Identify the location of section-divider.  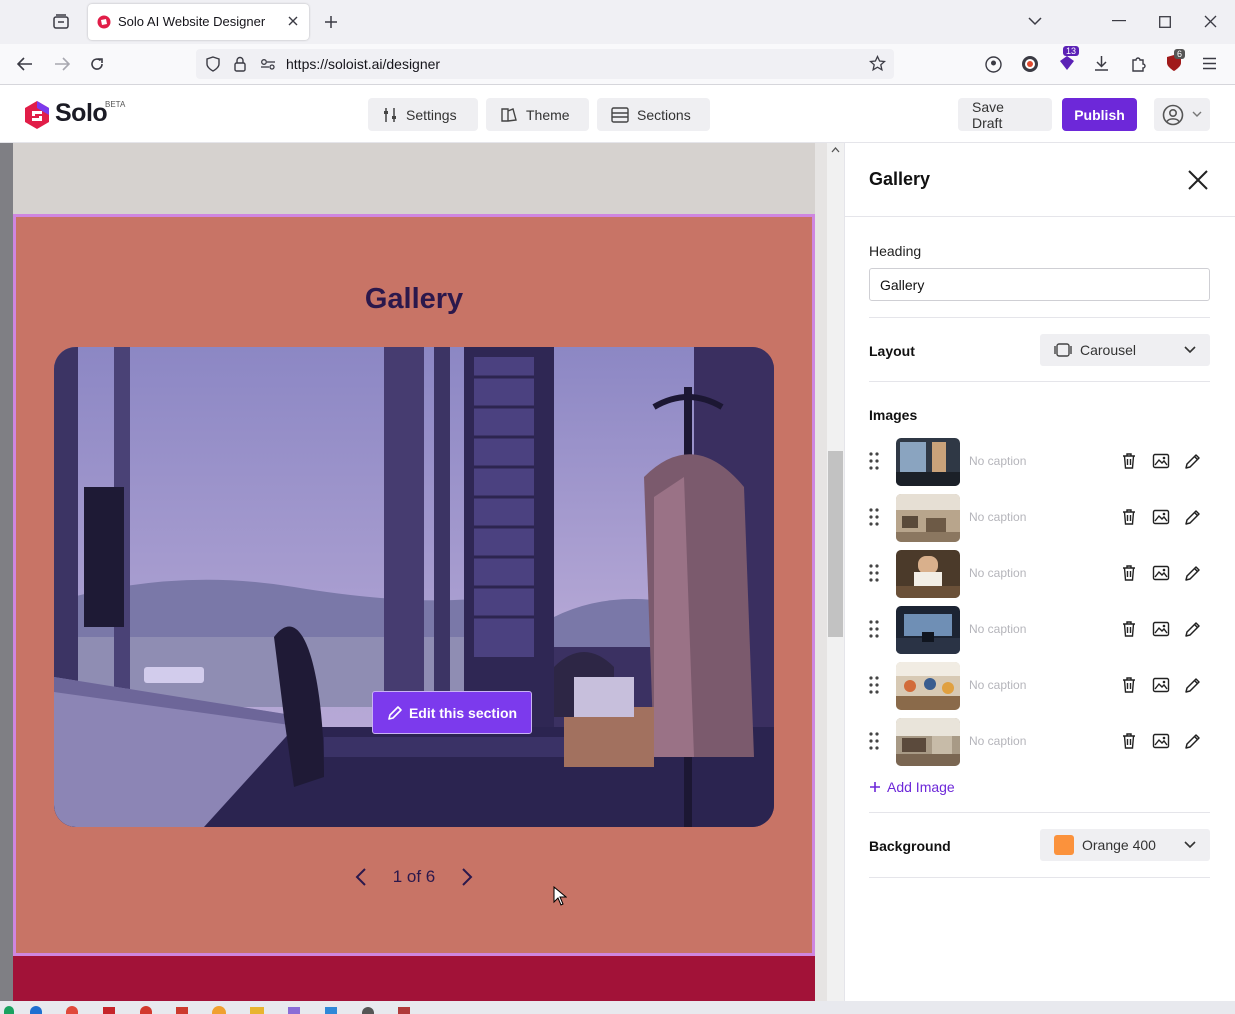
(1039, 381).